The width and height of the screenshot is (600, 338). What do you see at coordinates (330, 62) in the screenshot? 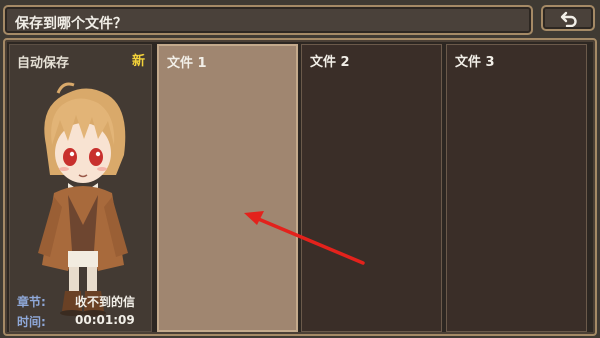
I see `slot-label: 文件 2` at bounding box center [330, 62].